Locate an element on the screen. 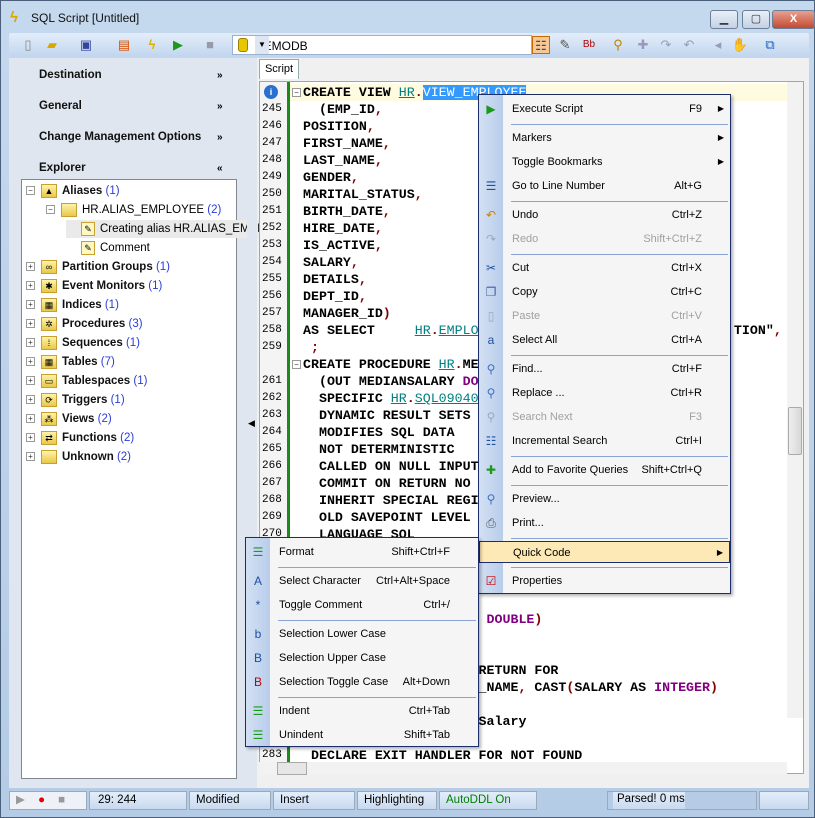 This screenshot has height=818, width=815. line-number: 252 is located at coordinates (272, 228).